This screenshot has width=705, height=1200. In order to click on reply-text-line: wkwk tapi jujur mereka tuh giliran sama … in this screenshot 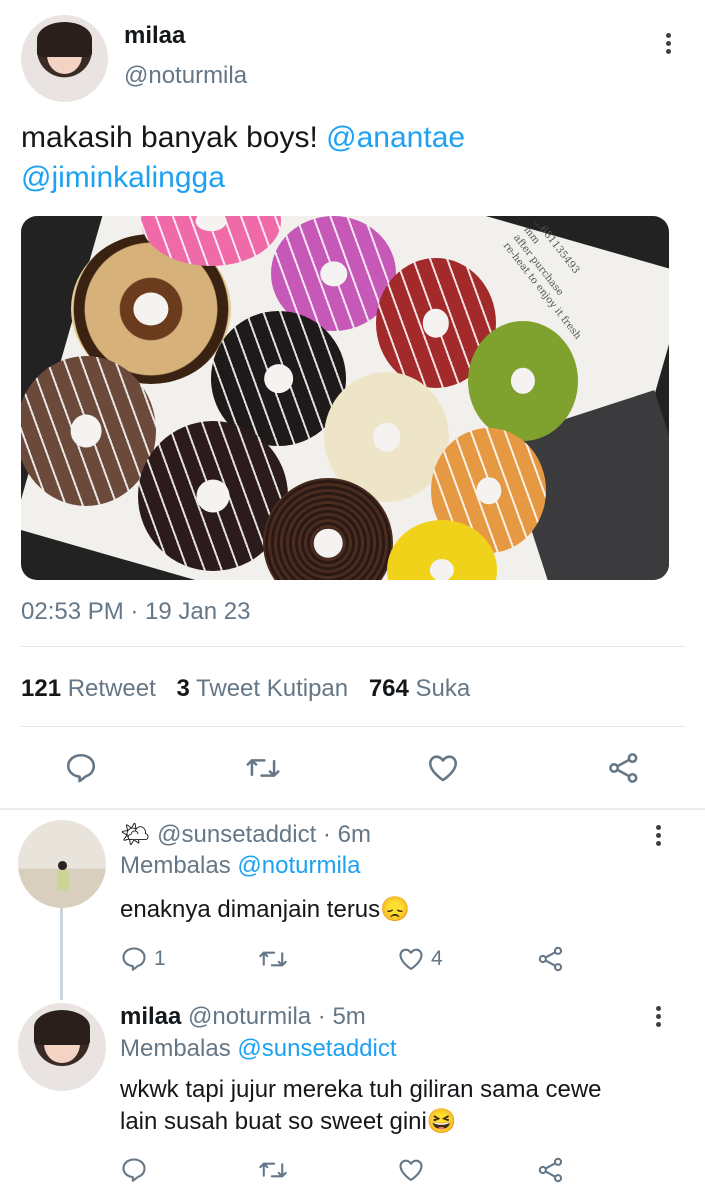, I will do `click(361, 1089)`.